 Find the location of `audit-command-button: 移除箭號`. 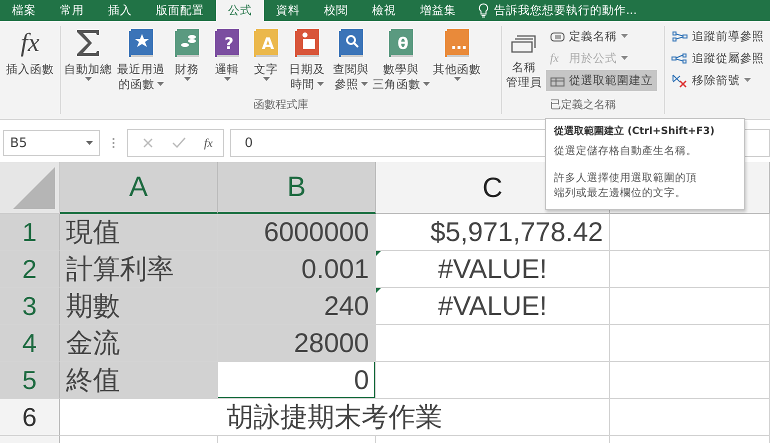

audit-command-button: 移除箭號 is located at coordinates (717, 80).